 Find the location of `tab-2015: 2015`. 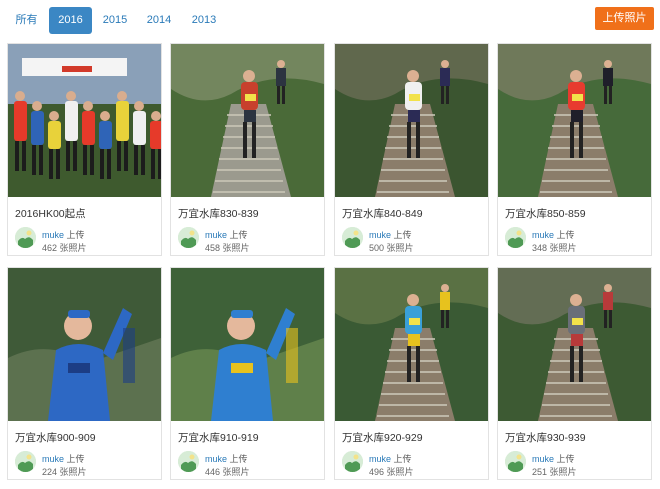

tab-2015: 2015 is located at coordinates (115, 20).